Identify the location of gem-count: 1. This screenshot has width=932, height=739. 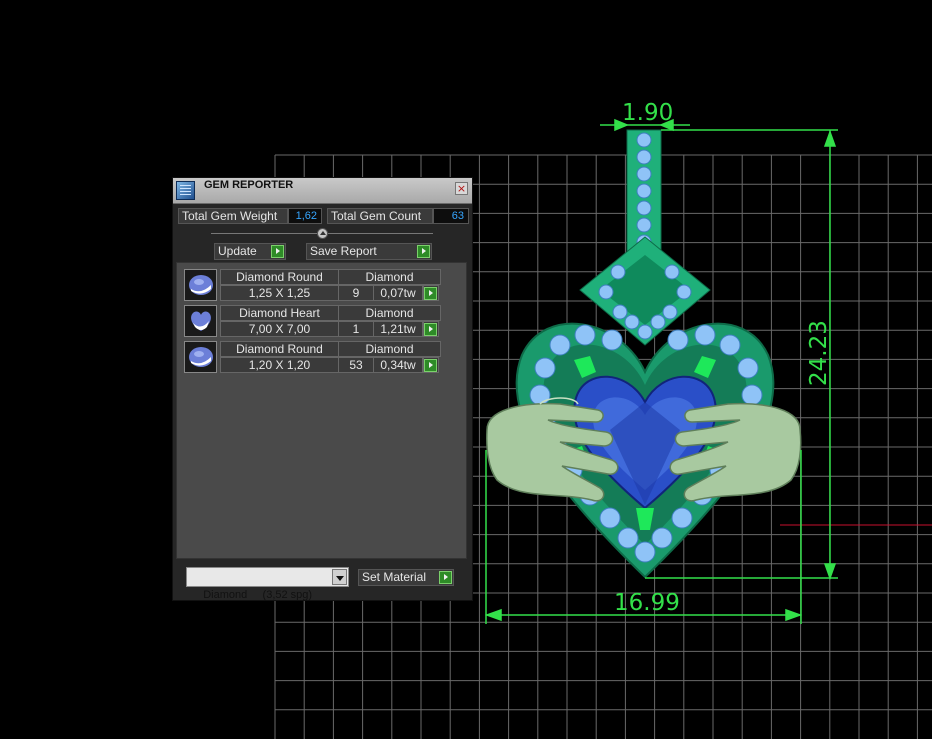
(356, 329).